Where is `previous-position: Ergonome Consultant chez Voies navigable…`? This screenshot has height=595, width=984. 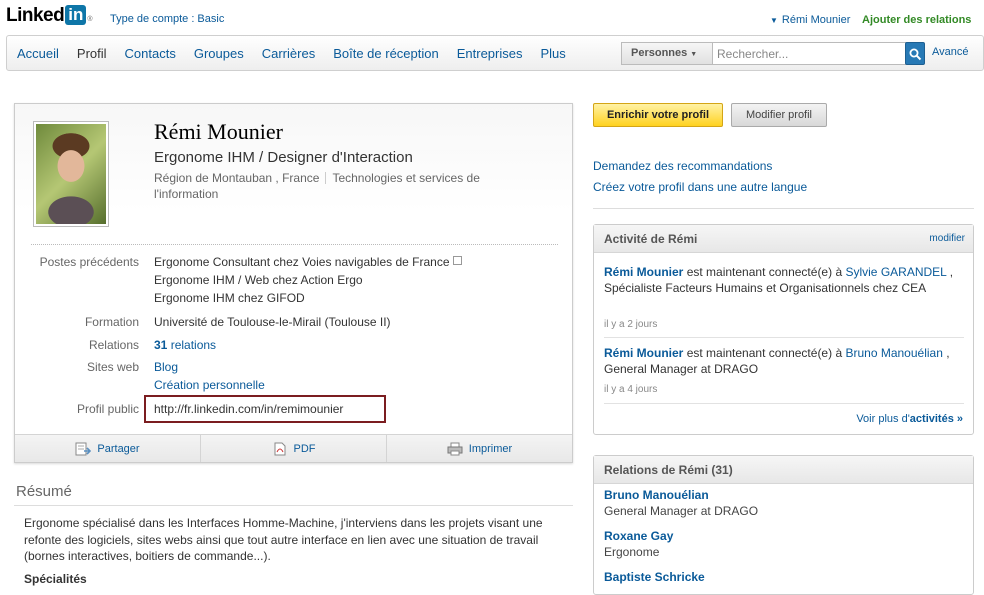
previous-position: Ergonome Consultant chez Voies navigable… is located at coordinates (308, 262).